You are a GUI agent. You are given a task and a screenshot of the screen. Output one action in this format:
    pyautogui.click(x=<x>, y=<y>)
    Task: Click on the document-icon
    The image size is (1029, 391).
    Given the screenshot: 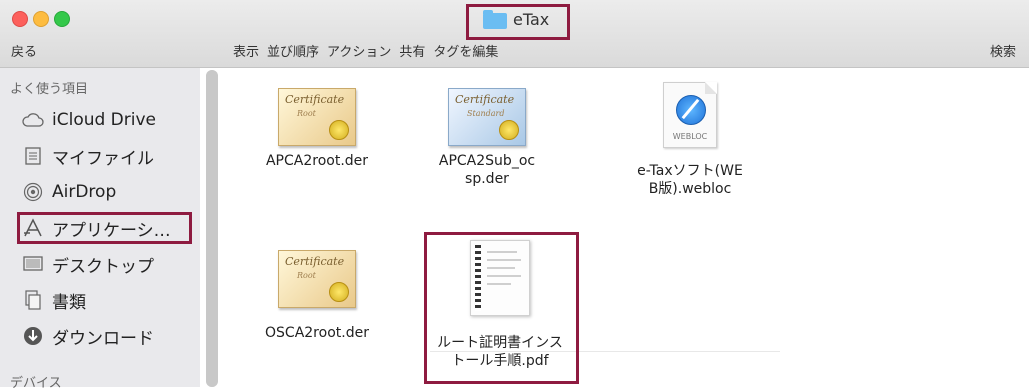 What is the action you would take?
    pyautogui.click(x=33, y=156)
    